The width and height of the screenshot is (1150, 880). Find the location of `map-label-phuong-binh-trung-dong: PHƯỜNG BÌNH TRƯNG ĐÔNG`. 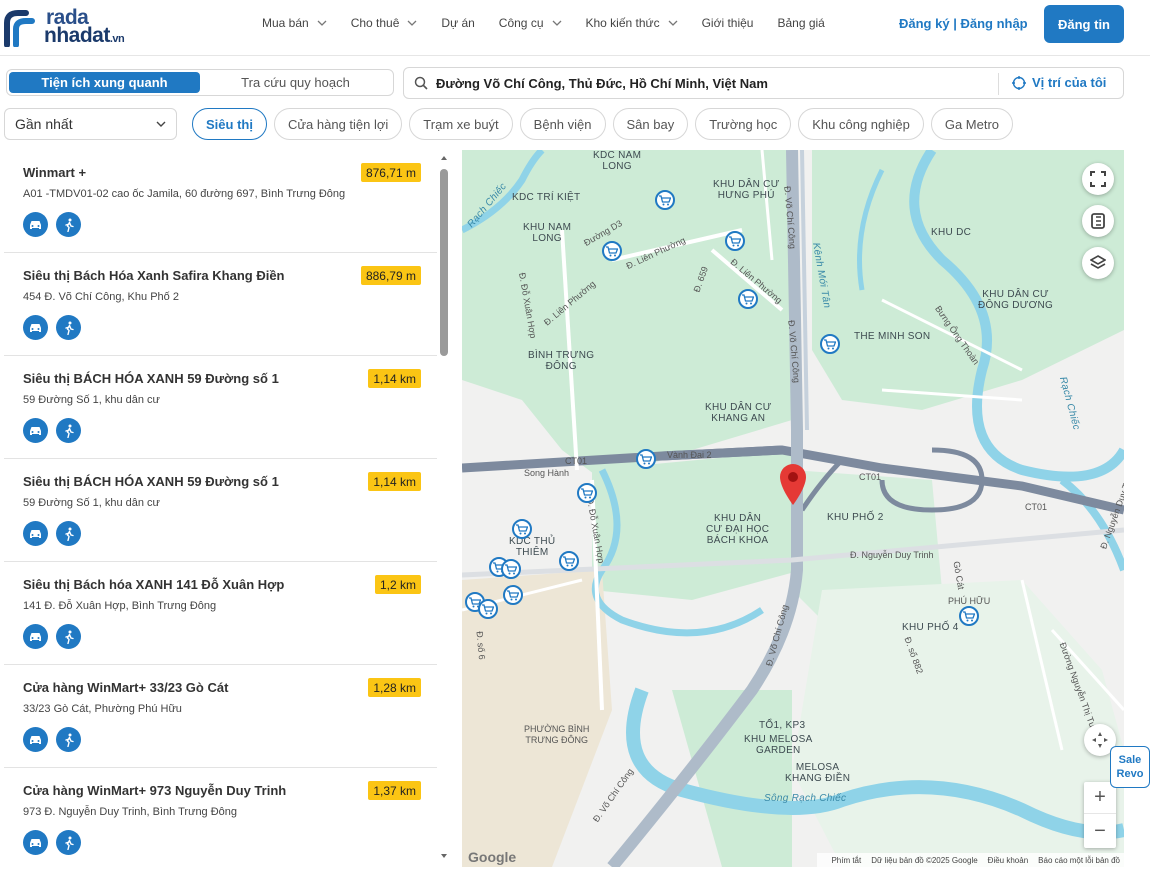

map-label-phuong-binh-trung-dong: PHƯỜNG BÌNH TRƯNG ĐÔNG is located at coordinates (557, 734).